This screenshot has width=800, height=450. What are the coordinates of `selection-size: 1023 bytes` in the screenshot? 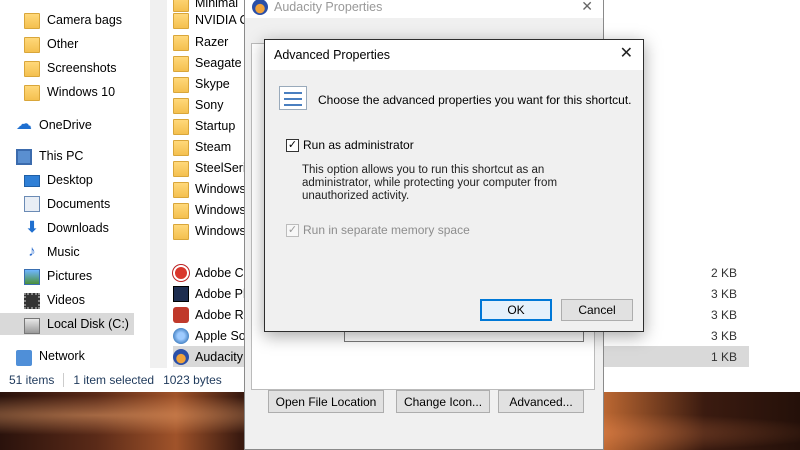 It's located at (192, 380).